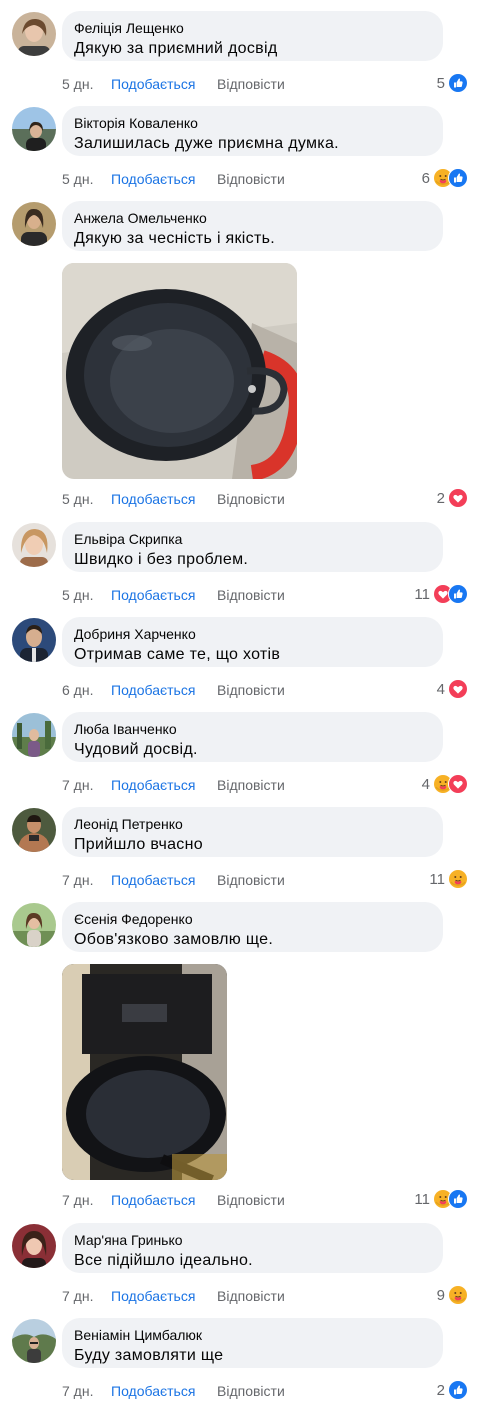 This screenshot has width=480, height=1411. Describe the element at coordinates (252, 729) in the screenshot. I see `comment-author: Люба Іванченко` at that location.